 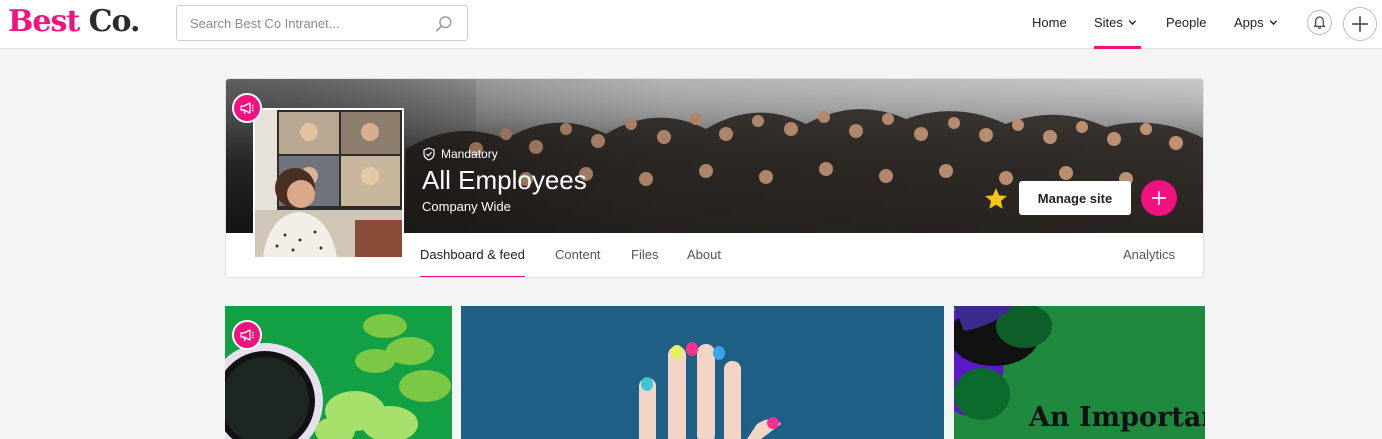 What do you see at coordinates (444, 24) in the screenshot?
I see `search-icon` at bounding box center [444, 24].